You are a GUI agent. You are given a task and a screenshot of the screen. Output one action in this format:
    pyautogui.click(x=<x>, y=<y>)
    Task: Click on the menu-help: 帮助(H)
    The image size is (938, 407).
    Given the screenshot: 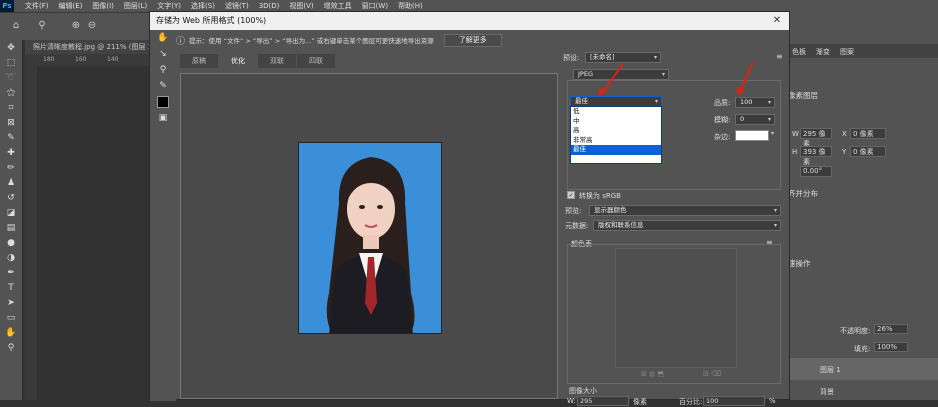 What is the action you would take?
    pyautogui.click(x=410, y=6)
    